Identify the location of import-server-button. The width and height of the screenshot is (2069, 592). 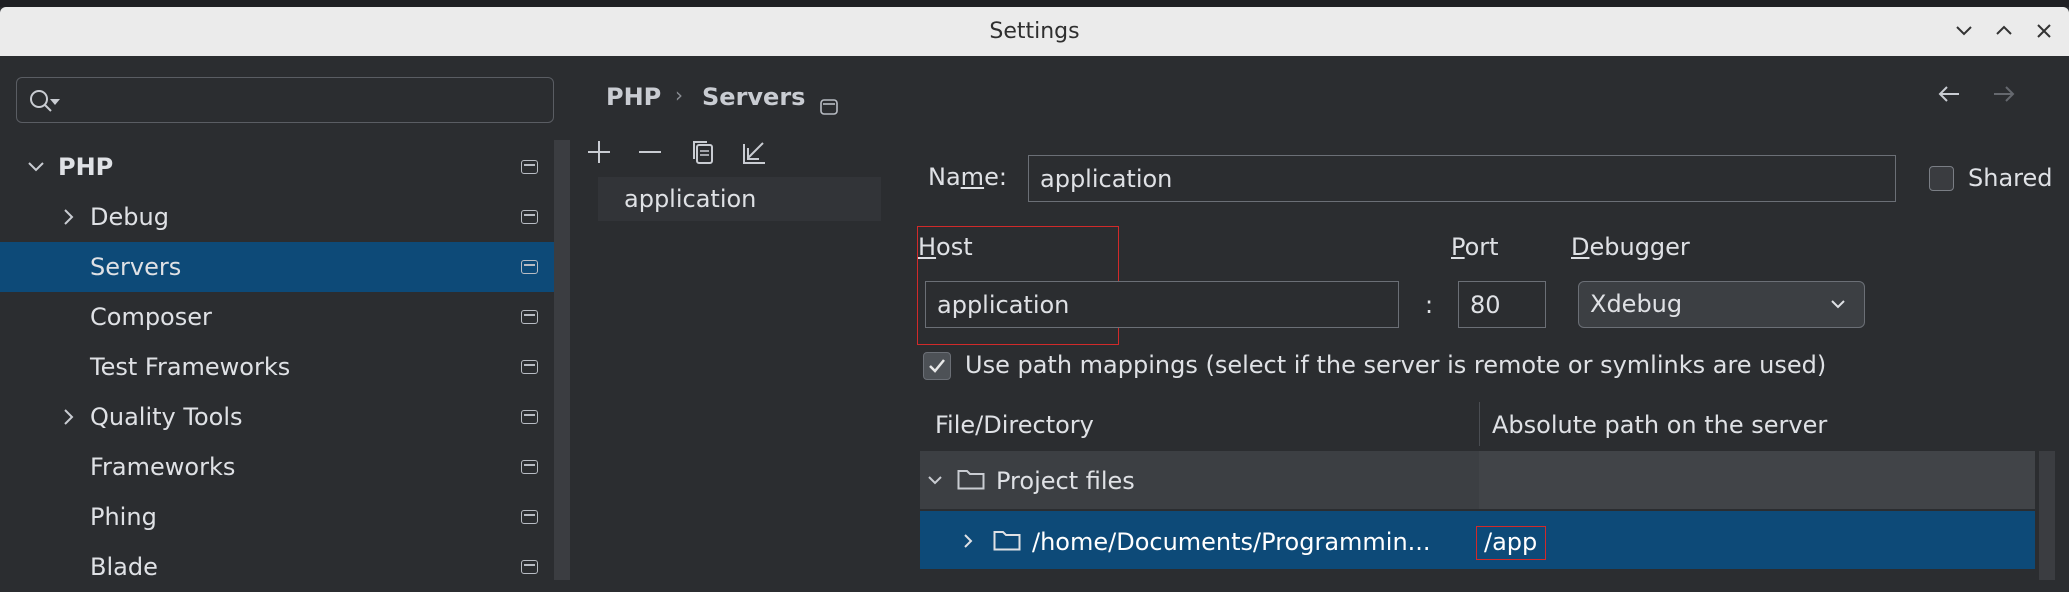
(755, 152).